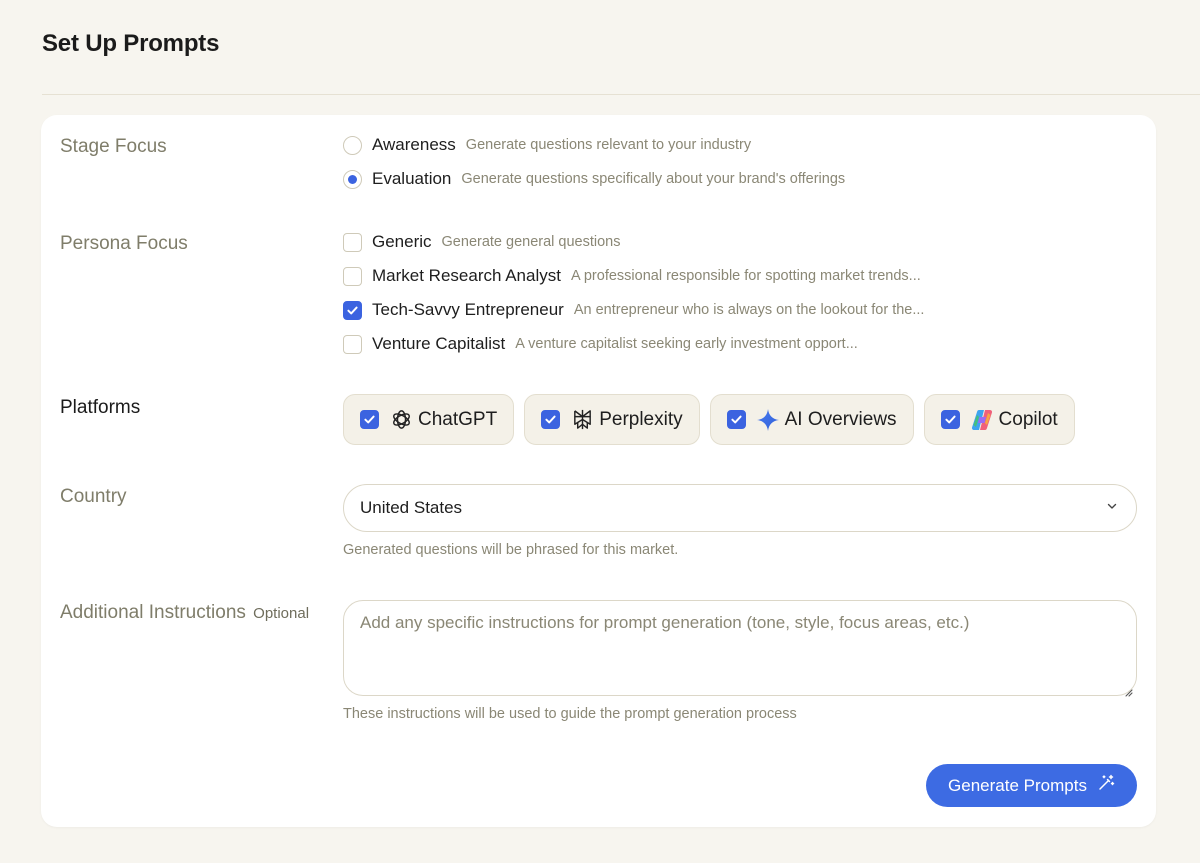 This screenshot has width=1200, height=863. Describe the element at coordinates (1028, 419) in the screenshot. I see `platform-label: Copilot` at that location.